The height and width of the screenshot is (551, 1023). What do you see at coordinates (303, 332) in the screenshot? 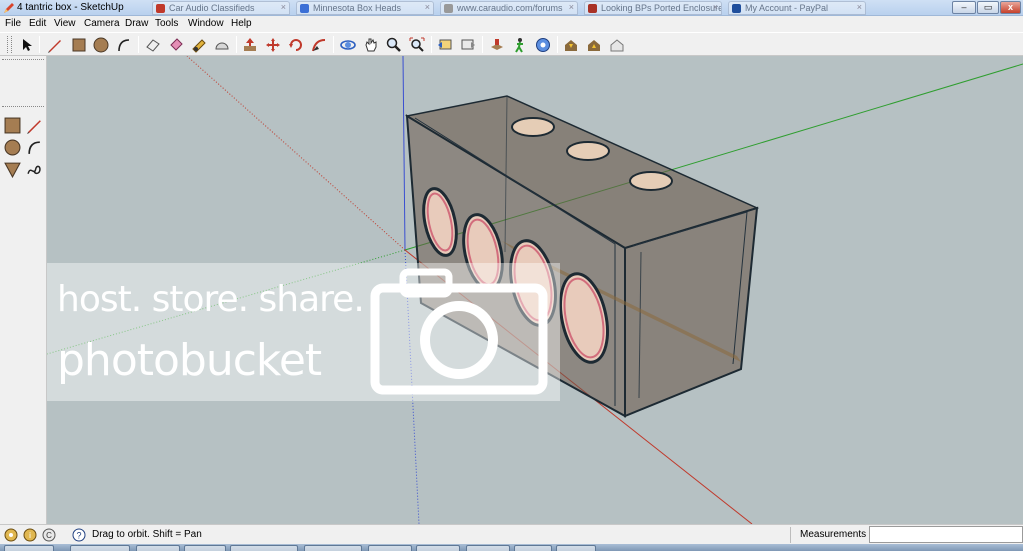
I see `photobucket-watermark: host. store. share. photobucket` at bounding box center [303, 332].